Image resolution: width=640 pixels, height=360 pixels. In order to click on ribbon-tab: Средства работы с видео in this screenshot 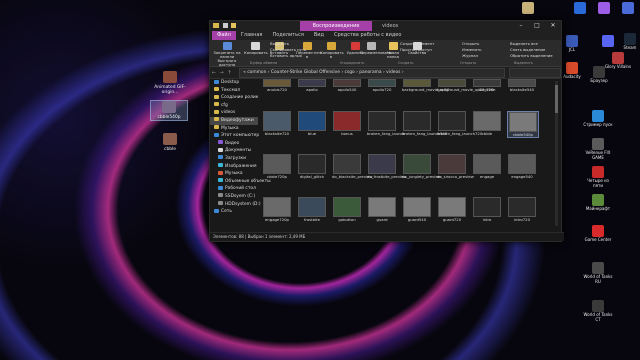, I will do `click(367, 35)`.